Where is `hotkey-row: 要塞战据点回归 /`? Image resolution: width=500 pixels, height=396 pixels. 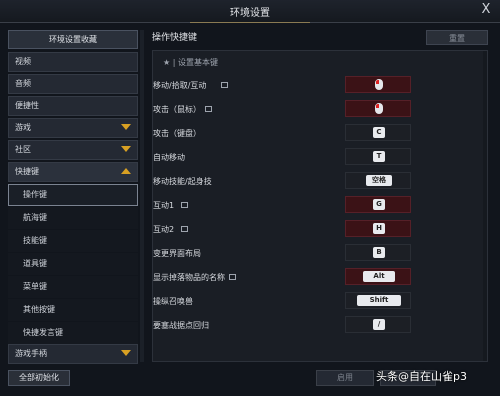
hotkey-row: 要塞战据点回归 / is located at coordinates (321, 327).